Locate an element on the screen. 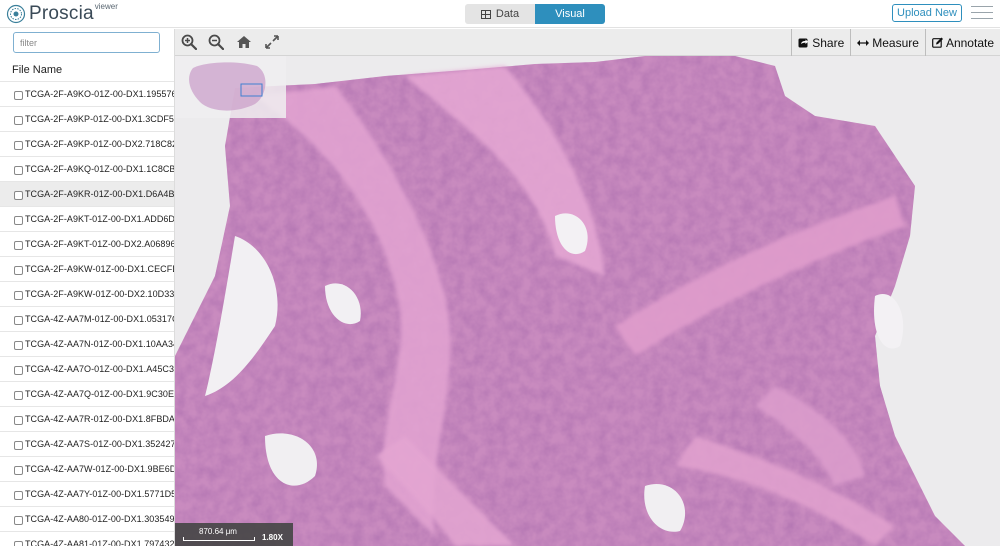 This screenshot has height=546, width=1000. table-icon is located at coordinates (485, 14).